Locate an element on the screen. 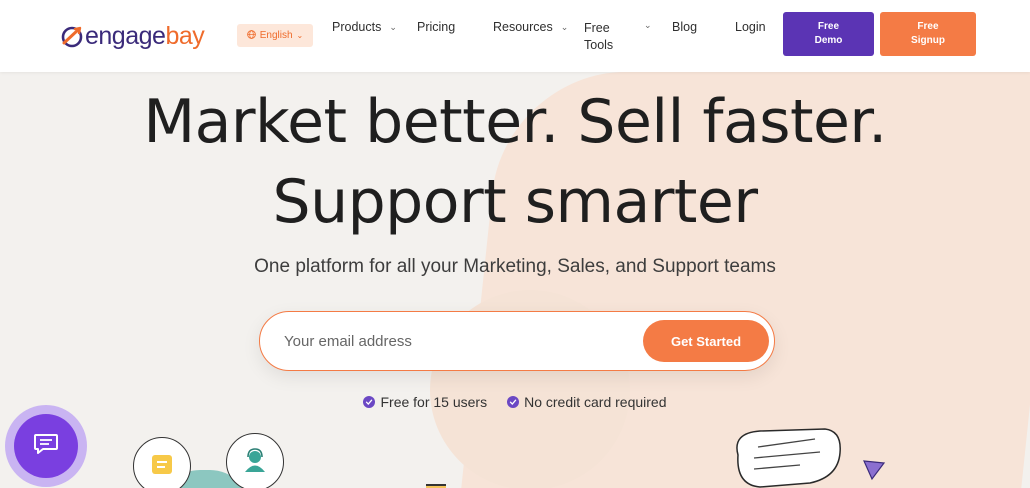 The width and height of the screenshot is (1030, 488). free-demo-line1: Free is located at coordinates (828, 26).